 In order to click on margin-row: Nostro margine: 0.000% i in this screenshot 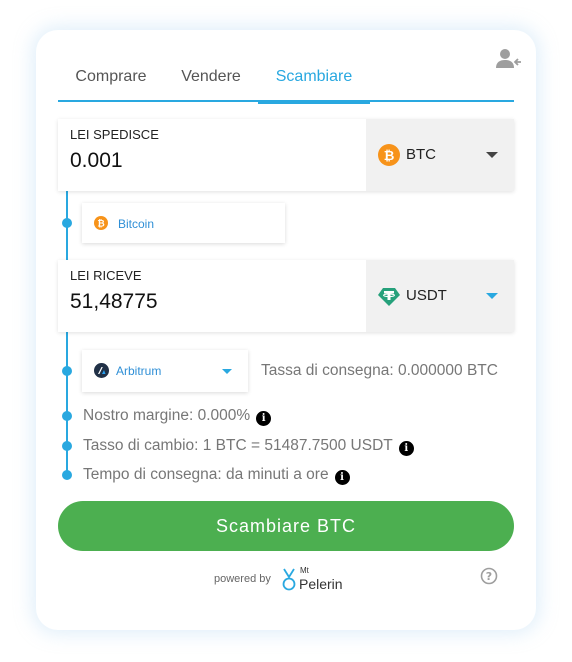, I will do `click(177, 416)`.